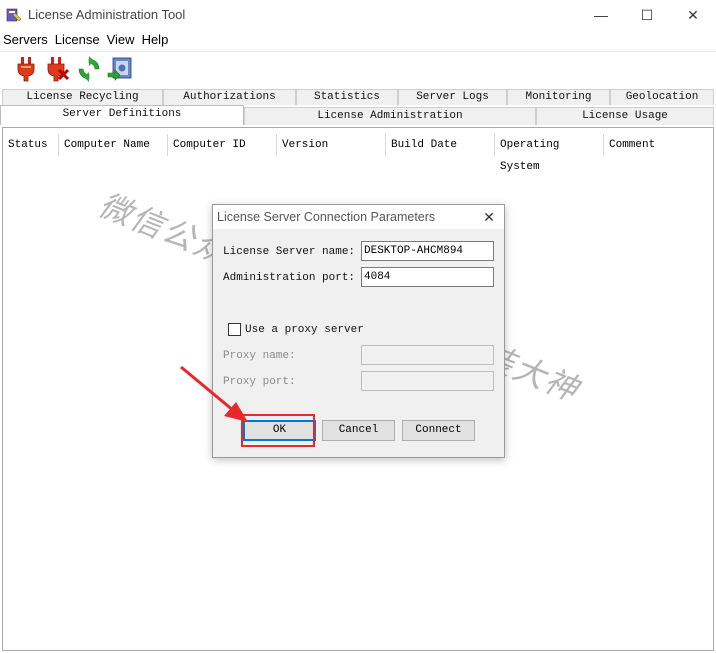 This screenshot has width=716, height=653. What do you see at coordinates (259, 356) in the screenshot?
I see `proxy-name-label: Proxy name:` at bounding box center [259, 356].